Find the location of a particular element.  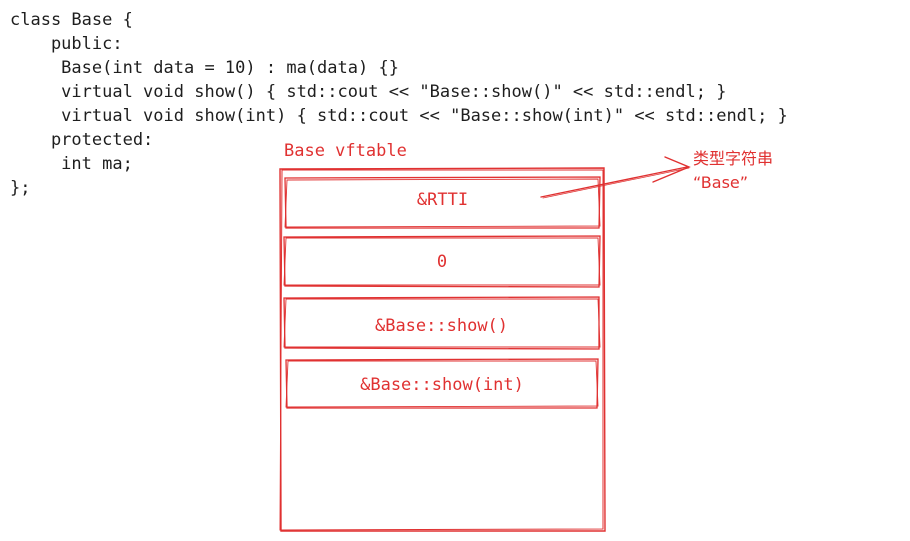

vftable-slot-show: &Base::show() is located at coordinates (441, 326).